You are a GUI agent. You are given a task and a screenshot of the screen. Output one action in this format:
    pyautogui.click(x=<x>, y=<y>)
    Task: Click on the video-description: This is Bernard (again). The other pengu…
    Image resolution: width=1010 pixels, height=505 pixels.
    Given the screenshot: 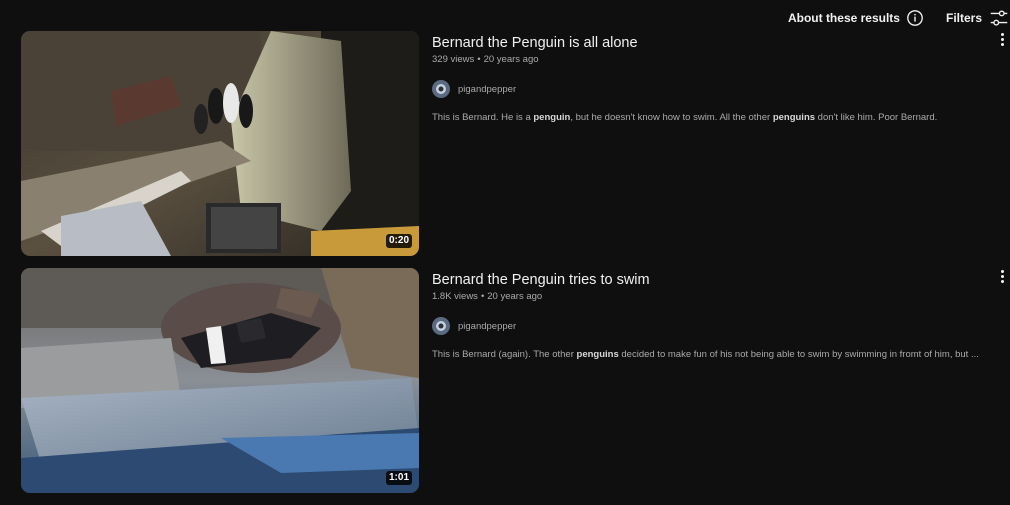 What is the action you would take?
    pyautogui.click(x=712, y=355)
    